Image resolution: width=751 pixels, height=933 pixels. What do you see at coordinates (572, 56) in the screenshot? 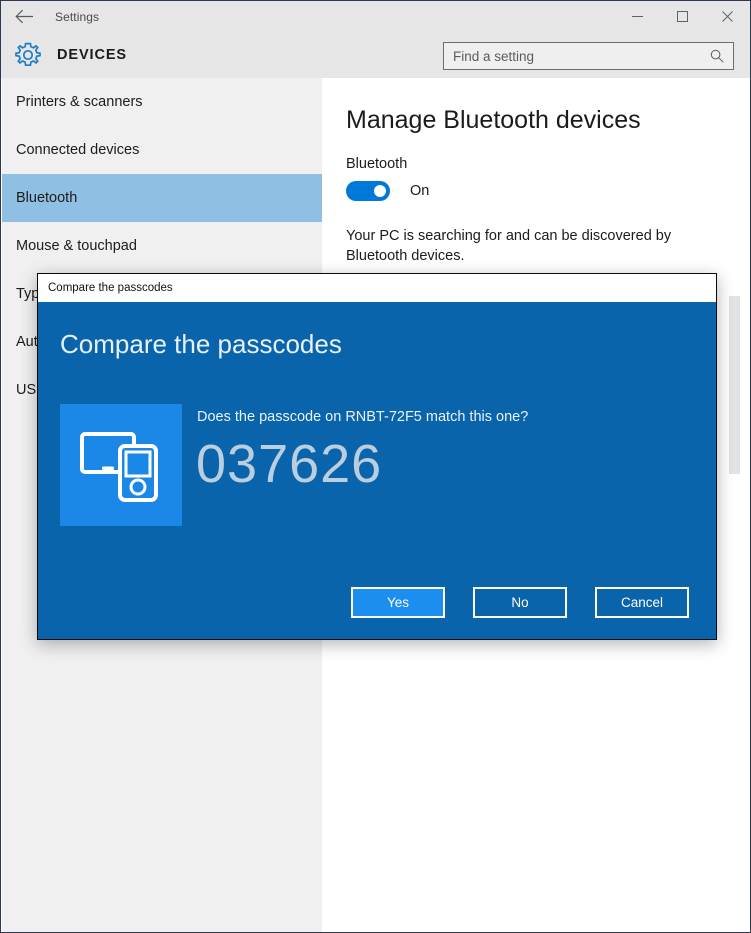
I see `search-input` at bounding box center [572, 56].